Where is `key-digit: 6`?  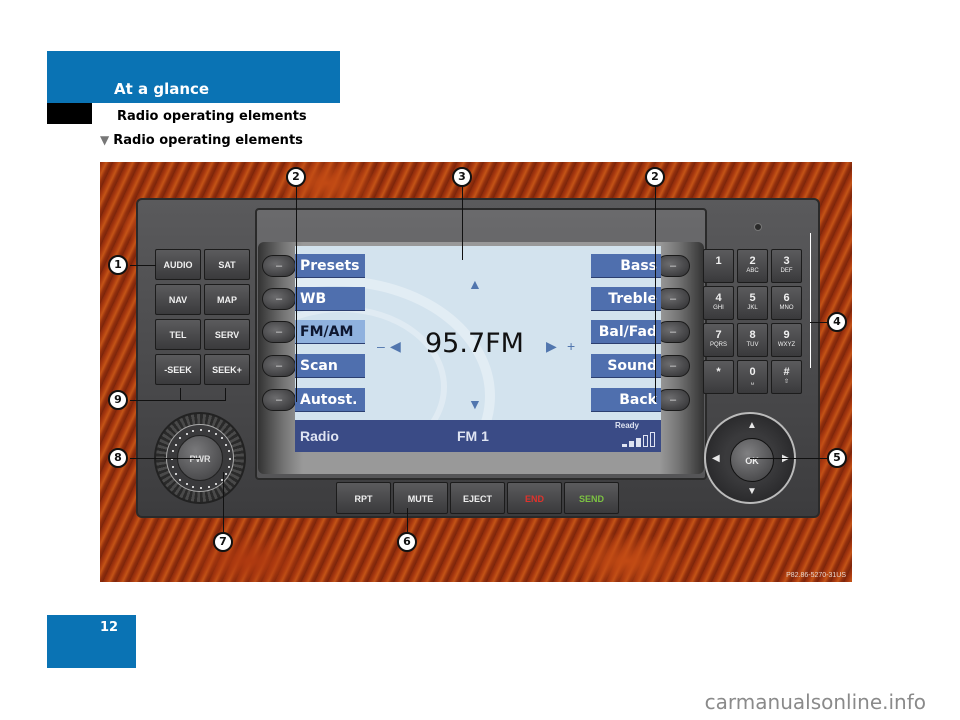 key-digit: 6 is located at coordinates (786, 298).